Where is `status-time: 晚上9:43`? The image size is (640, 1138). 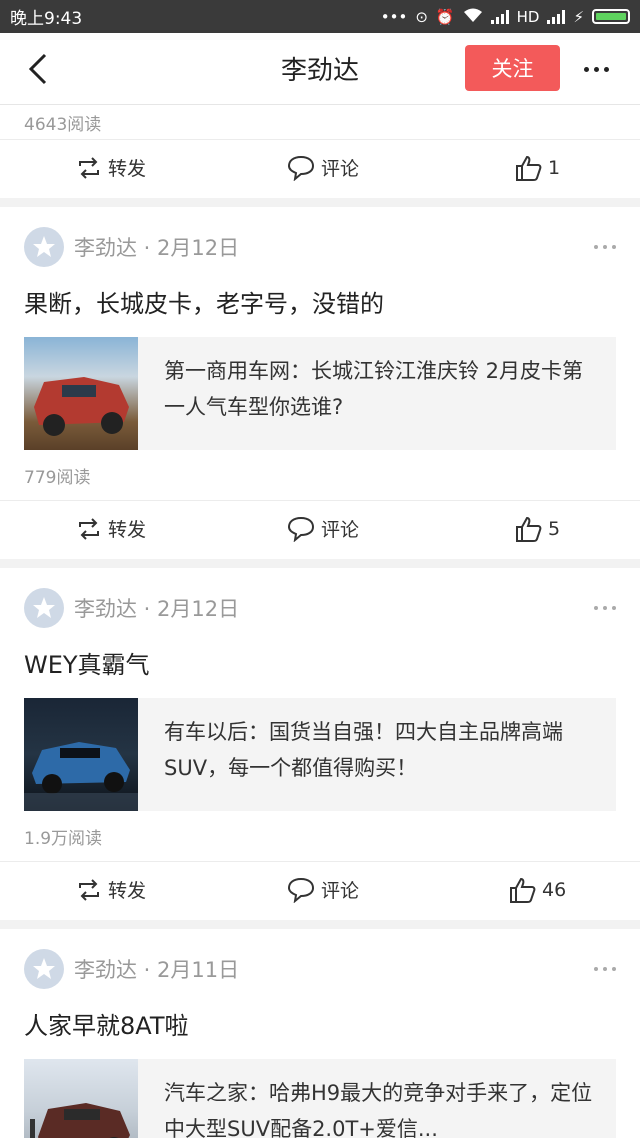 status-time: 晚上9:43 is located at coordinates (46, 19).